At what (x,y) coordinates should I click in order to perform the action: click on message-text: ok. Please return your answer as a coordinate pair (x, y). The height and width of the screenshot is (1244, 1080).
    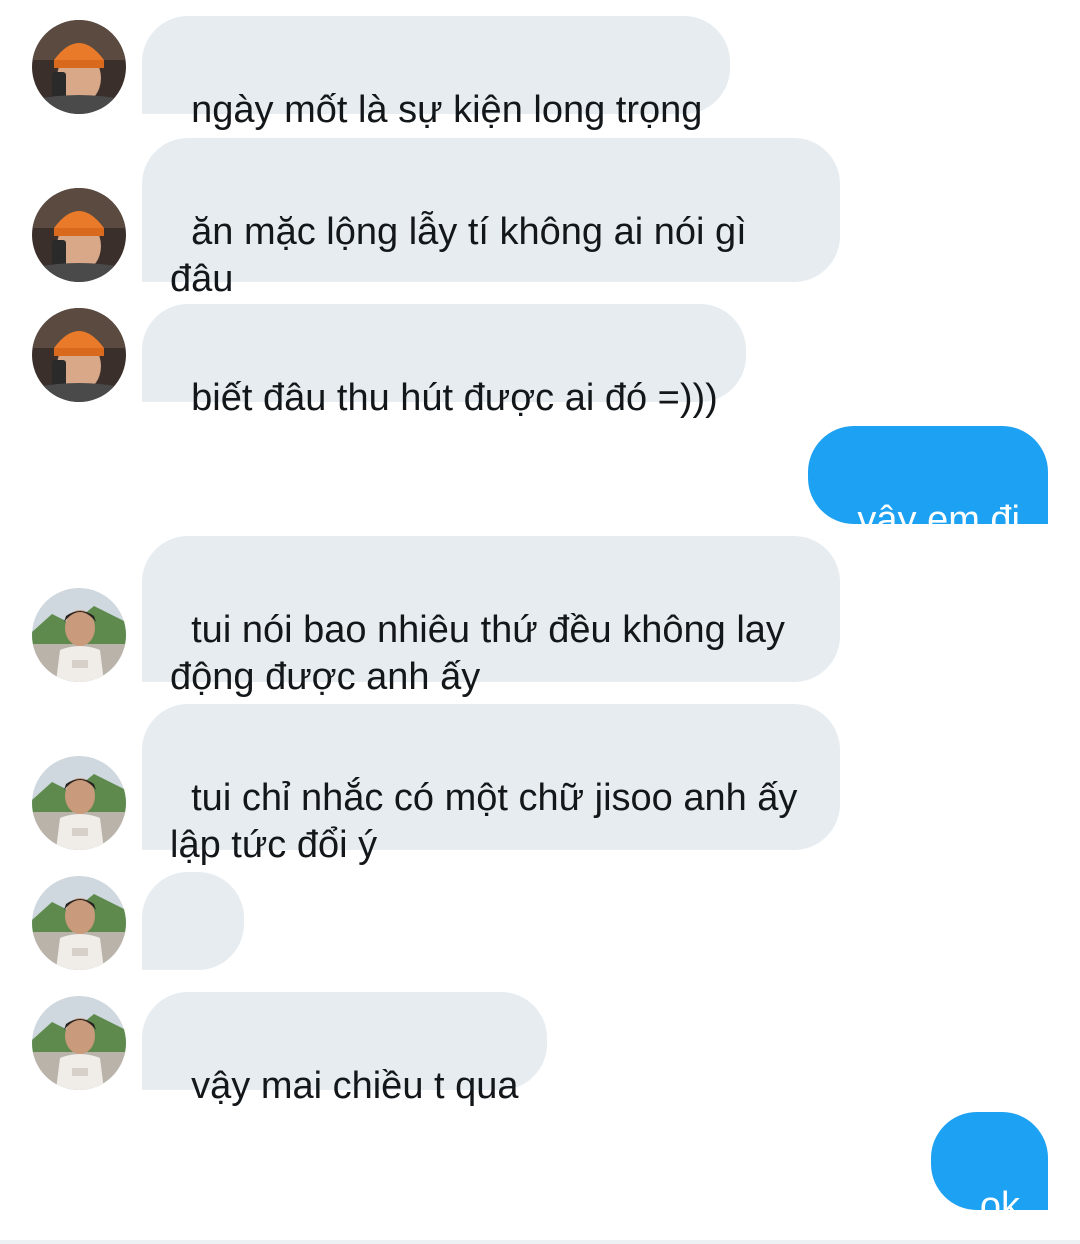
    Looking at the image, I should click on (999, 1206).